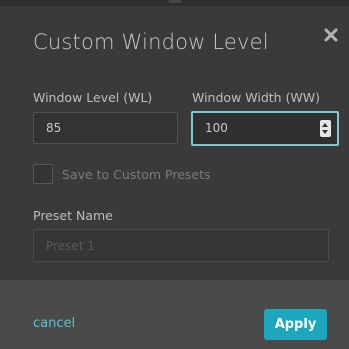 This screenshot has width=349, height=349. What do you see at coordinates (331, 35) in the screenshot?
I see `close-icon` at bounding box center [331, 35].